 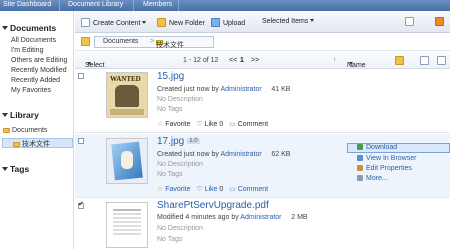 I want to click on sidebar-item-recently-modified: Recently Modified, so click(x=39, y=70).